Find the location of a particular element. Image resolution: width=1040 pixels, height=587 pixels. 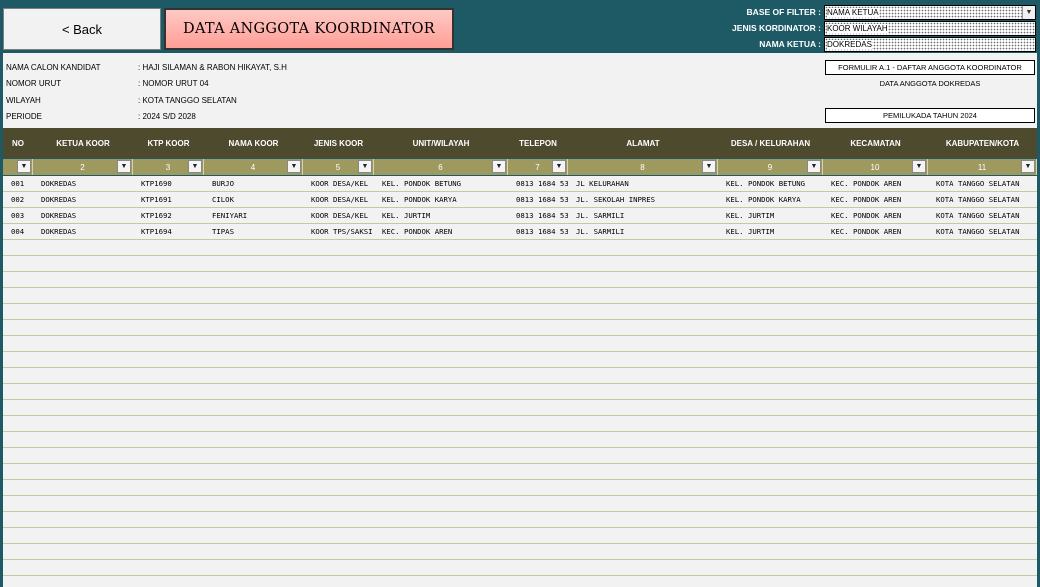

filter-number: 2 is located at coordinates (82, 167).